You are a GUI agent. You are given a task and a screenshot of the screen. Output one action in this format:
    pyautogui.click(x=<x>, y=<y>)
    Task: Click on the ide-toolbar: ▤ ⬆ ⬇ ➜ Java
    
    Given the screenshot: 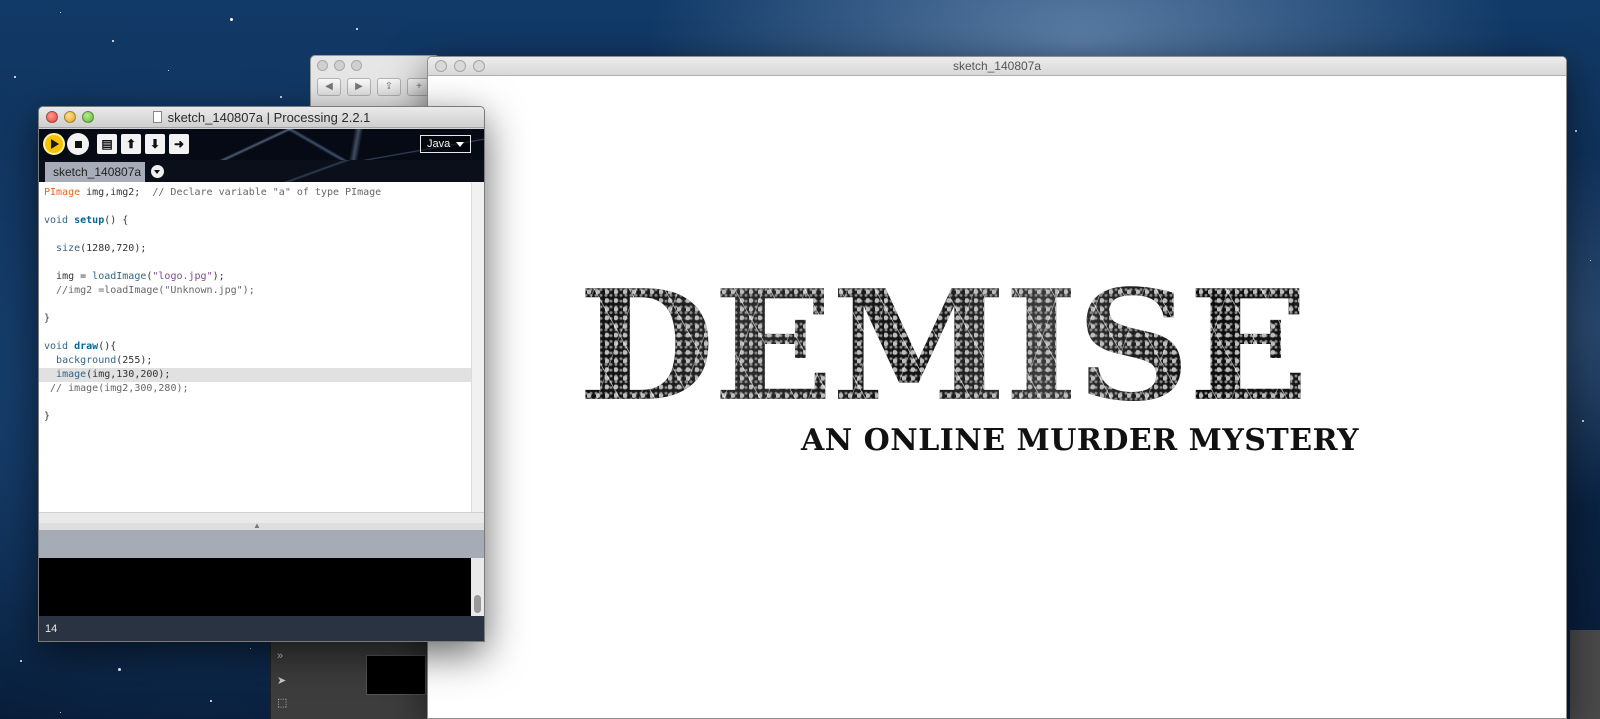 What is the action you would take?
    pyautogui.click(x=261, y=144)
    